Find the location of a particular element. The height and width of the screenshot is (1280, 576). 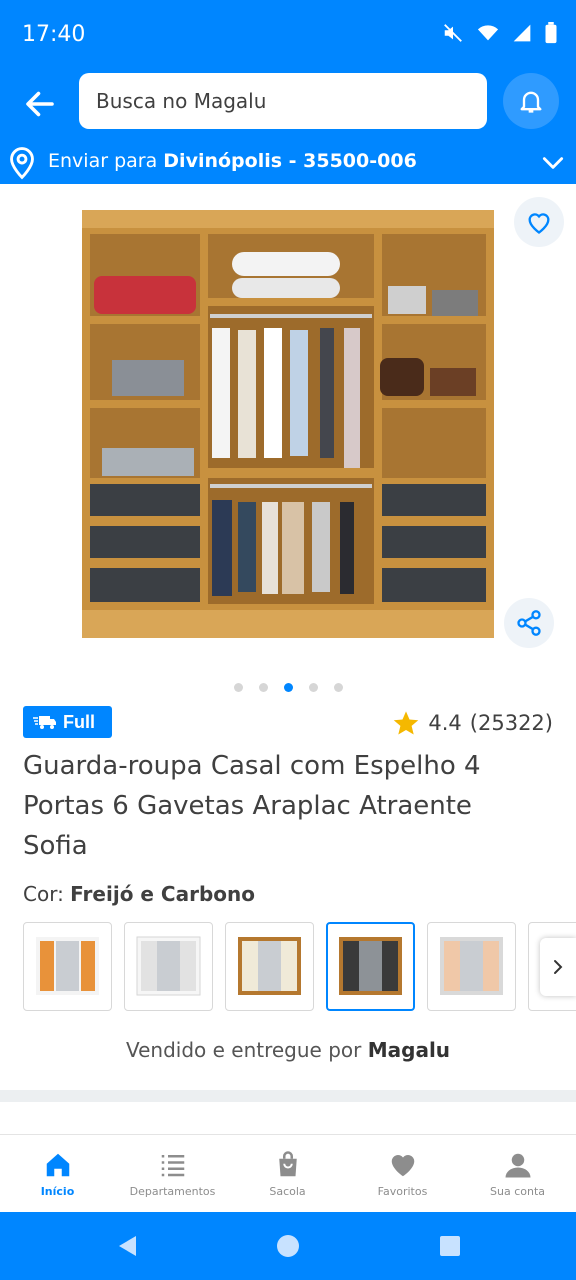

status-time: 17:40 is located at coordinates (54, 34).